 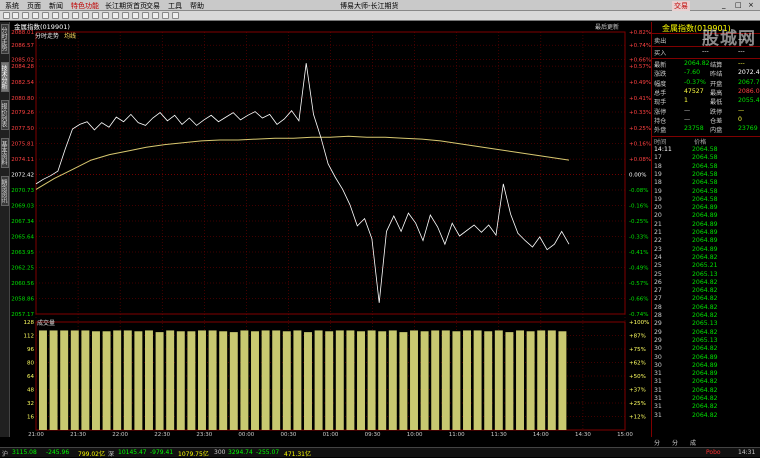 I want to click on pct-tick-label: -0.57%, so click(x=638, y=284).